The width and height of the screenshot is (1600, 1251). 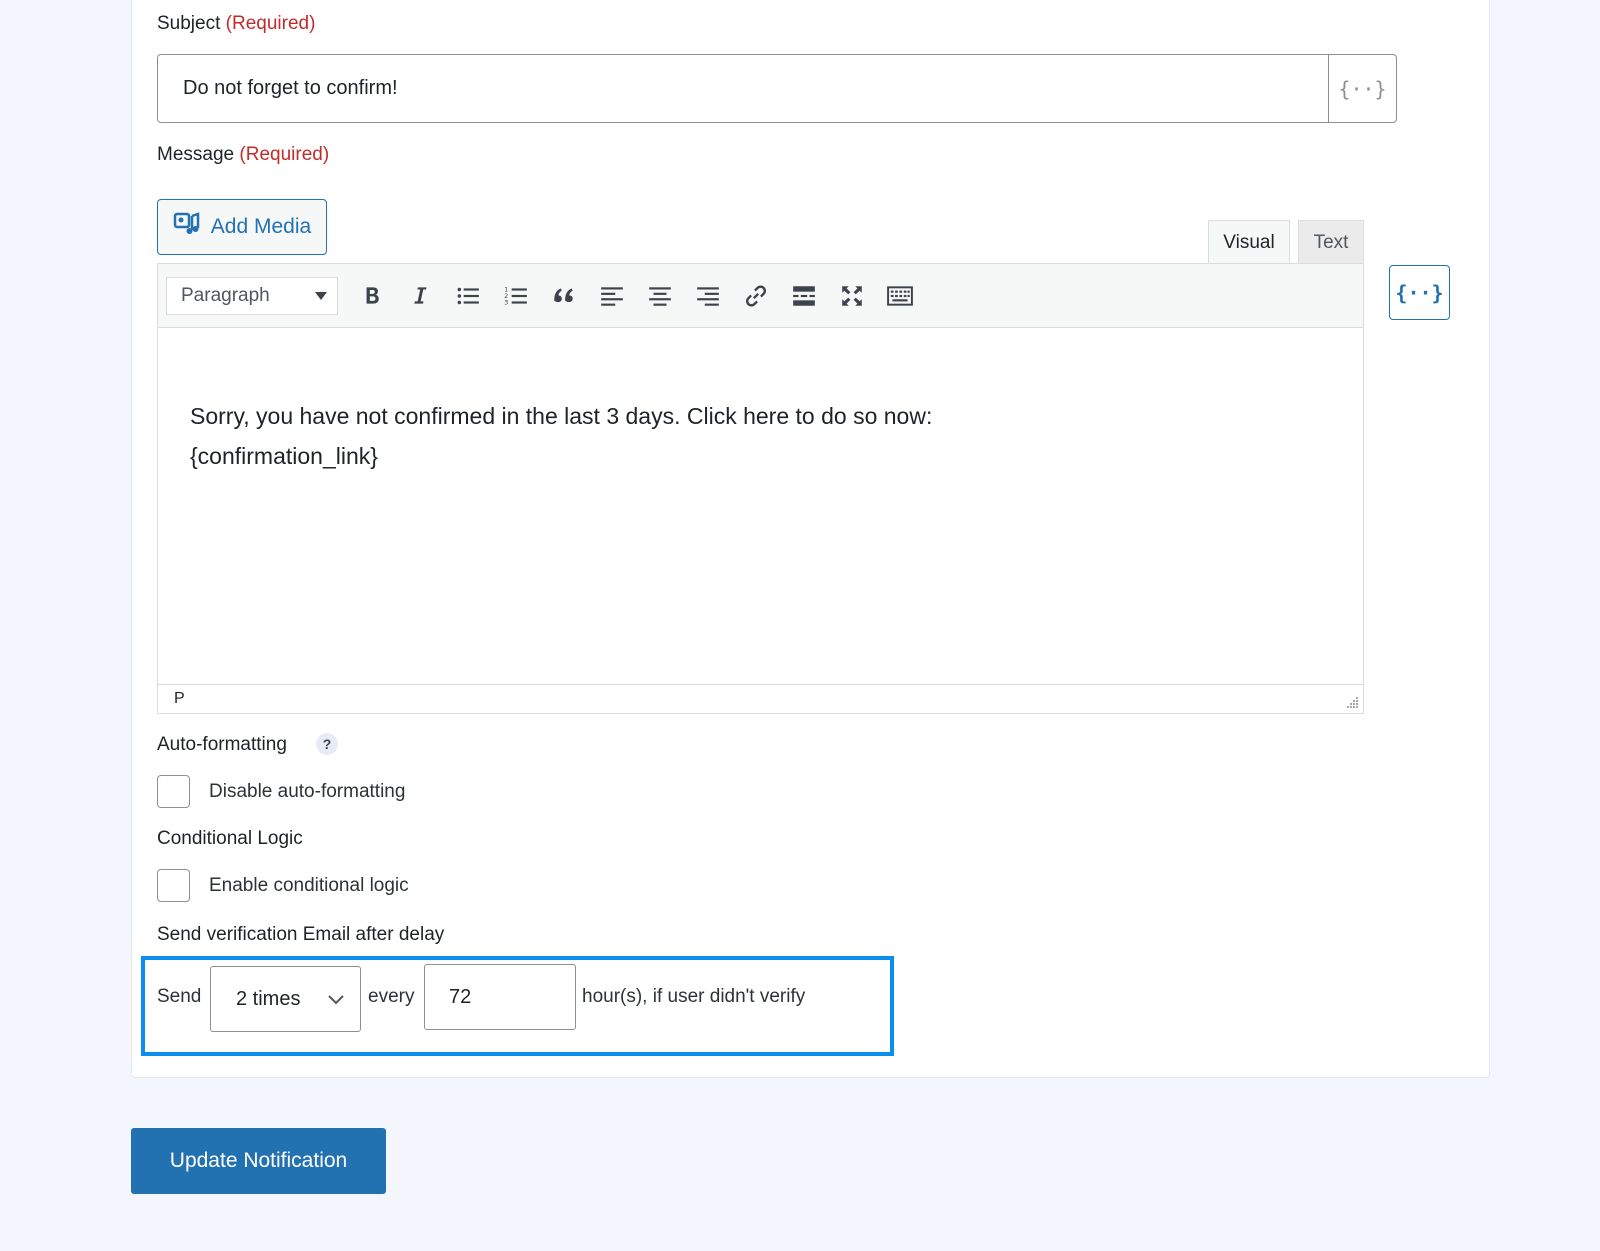 What do you see at coordinates (284, 154) in the screenshot?
I see `message-required-marker: (Required)` at bounding box center [284, 154].